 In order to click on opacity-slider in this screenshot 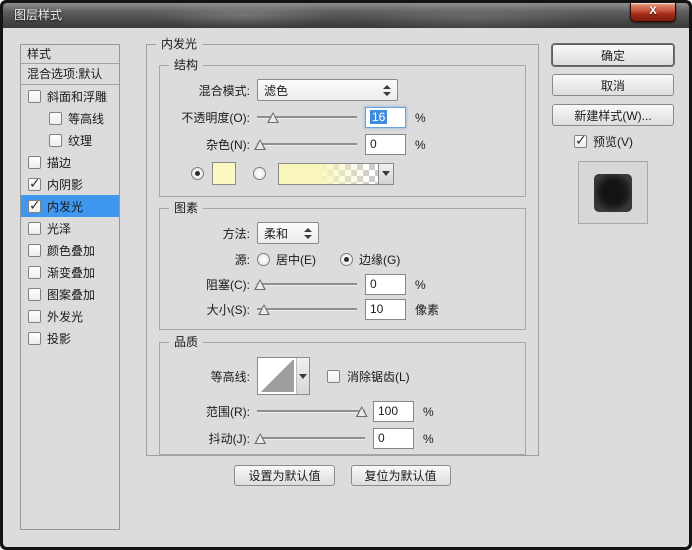, I will do `click(307, 117)`.